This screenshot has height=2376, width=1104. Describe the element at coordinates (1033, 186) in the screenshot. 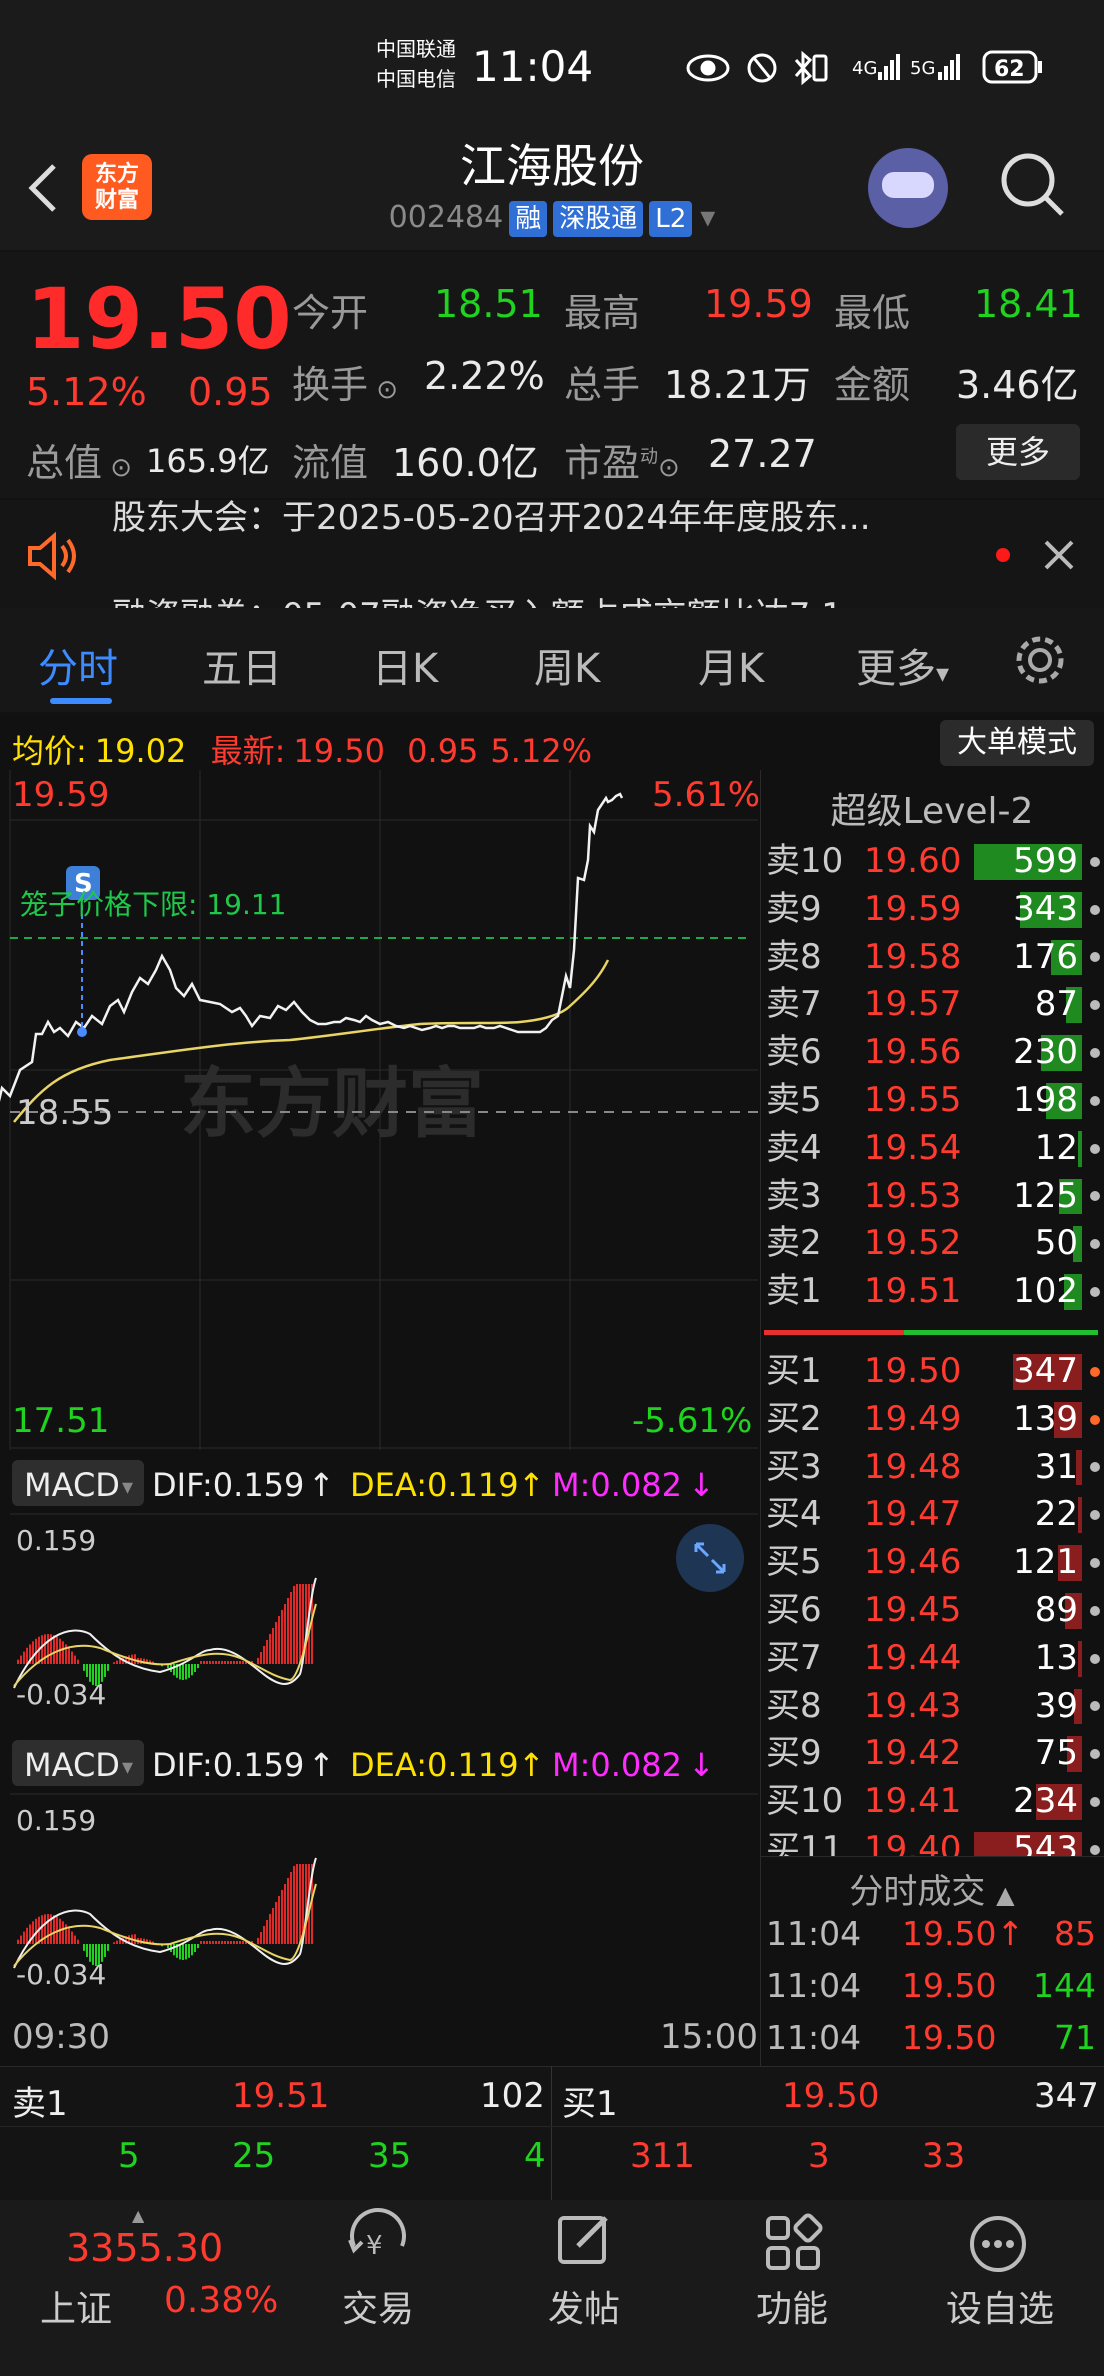

I see `search-icon` at that location.